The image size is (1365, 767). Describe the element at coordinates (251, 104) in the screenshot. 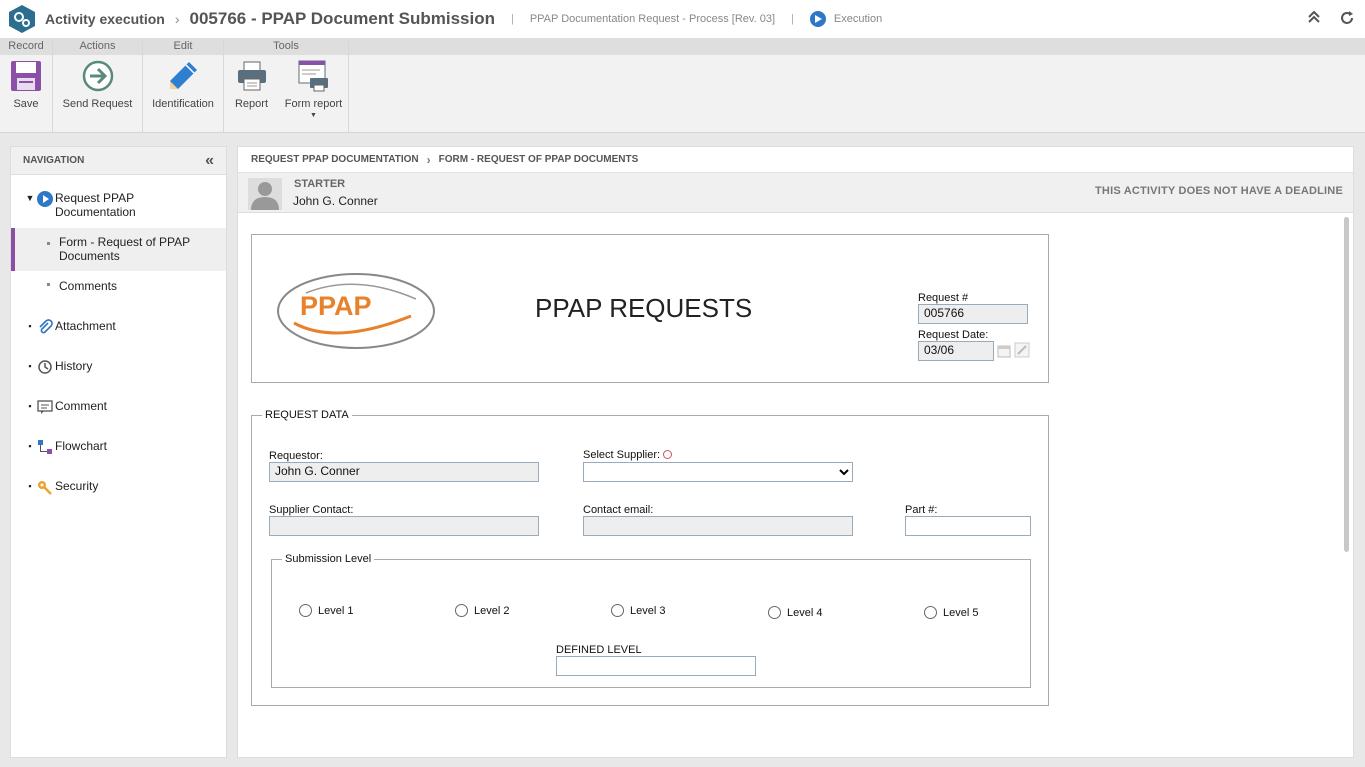

I see `report-label: Report` at that location.